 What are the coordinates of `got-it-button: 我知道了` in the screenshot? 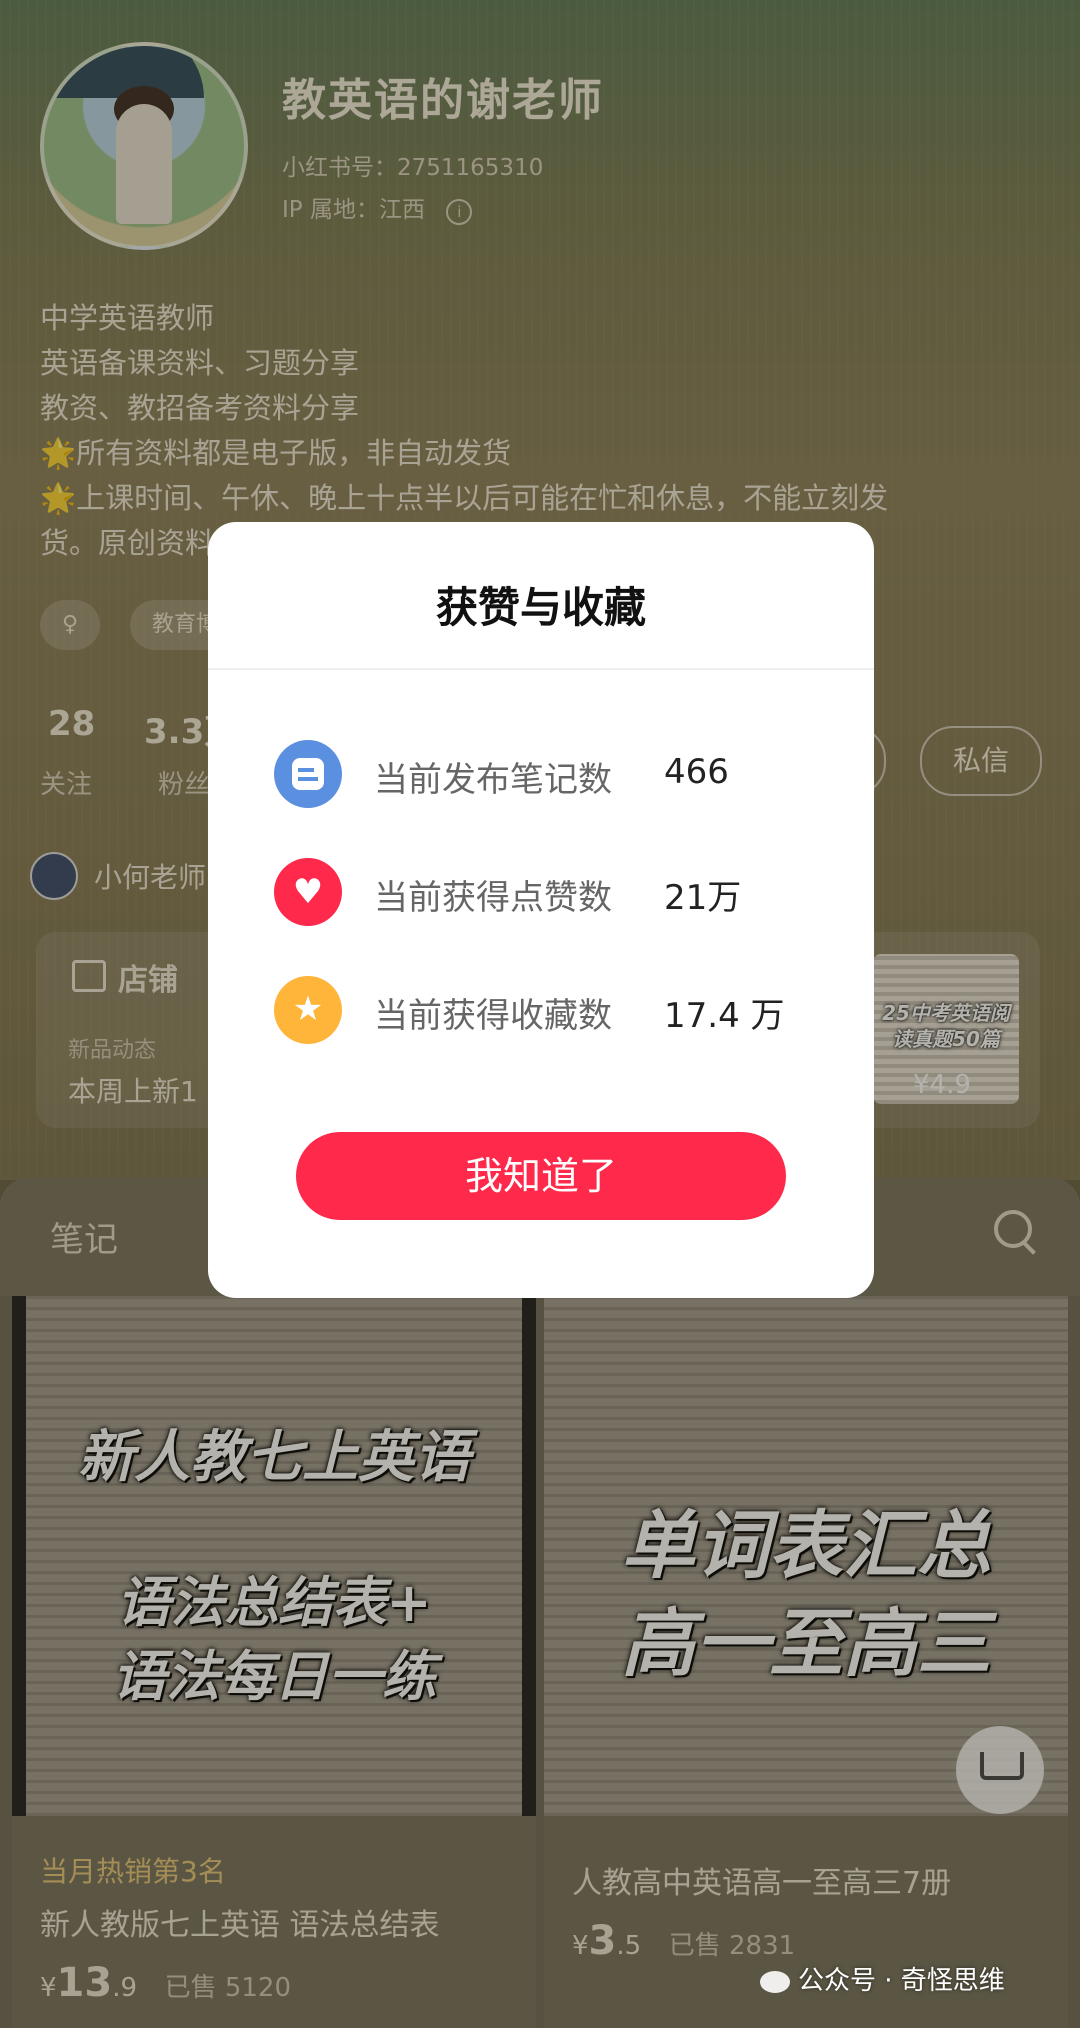 It's located at (541, 1176).